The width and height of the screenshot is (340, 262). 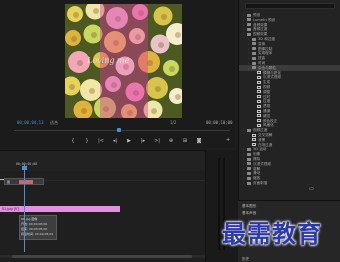 I want to click on clip-label: 图, so click(x=9, y=182).